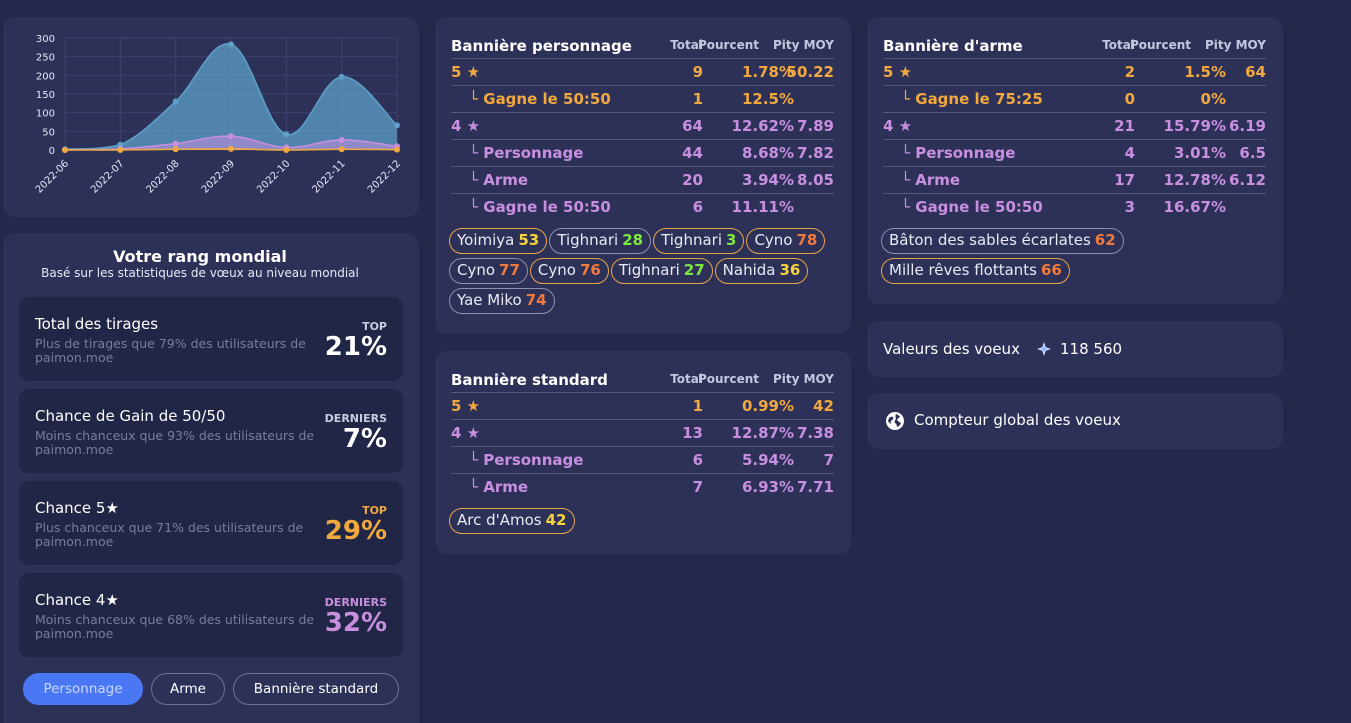  Describe the element at coordinates (1105, 240) in the screenshot. I see `chip-pity: 62` at that location.